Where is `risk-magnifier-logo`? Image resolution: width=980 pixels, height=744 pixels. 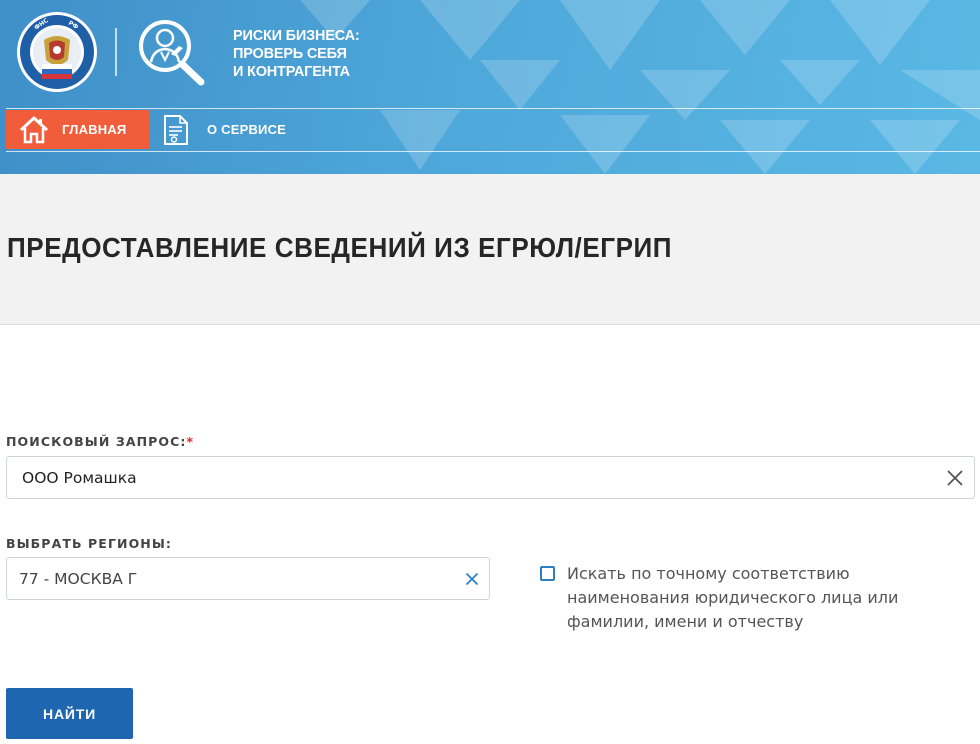
risk-magnifier-logo is located at coordinates (172, 53).